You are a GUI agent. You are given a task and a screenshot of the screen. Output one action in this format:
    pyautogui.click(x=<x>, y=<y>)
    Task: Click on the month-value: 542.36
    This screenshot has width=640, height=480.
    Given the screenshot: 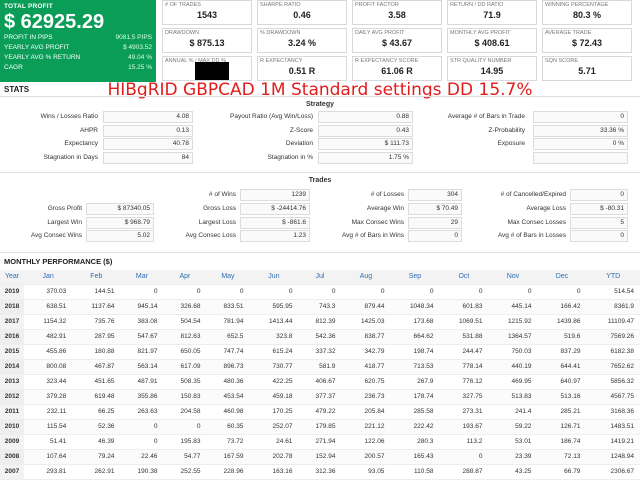 What is the action you would take?
    pyautogui.click(x=320, y=336)
    